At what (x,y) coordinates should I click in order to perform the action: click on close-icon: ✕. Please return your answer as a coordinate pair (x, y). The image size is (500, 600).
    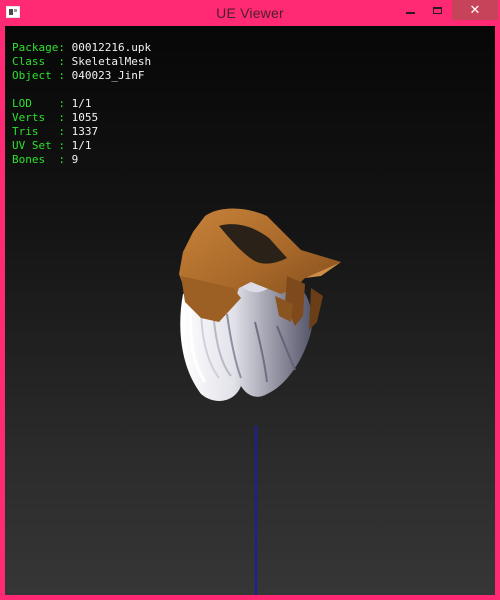
    Looking at the image, I should click on (475, 10).